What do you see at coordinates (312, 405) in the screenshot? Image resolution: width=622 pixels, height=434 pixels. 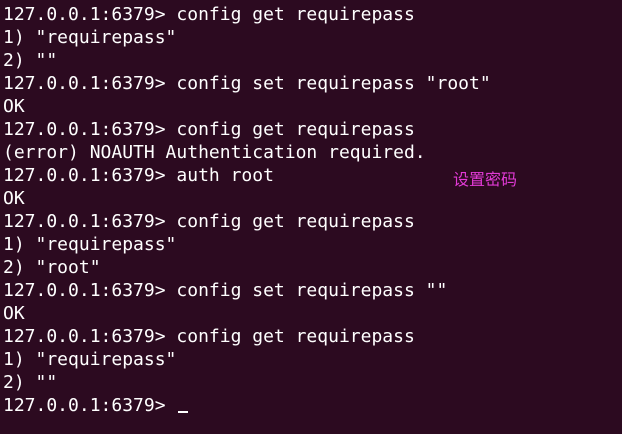 I see `terminal-input-line: 127.0.0.1:6379>` at bounding box center [312, 405].